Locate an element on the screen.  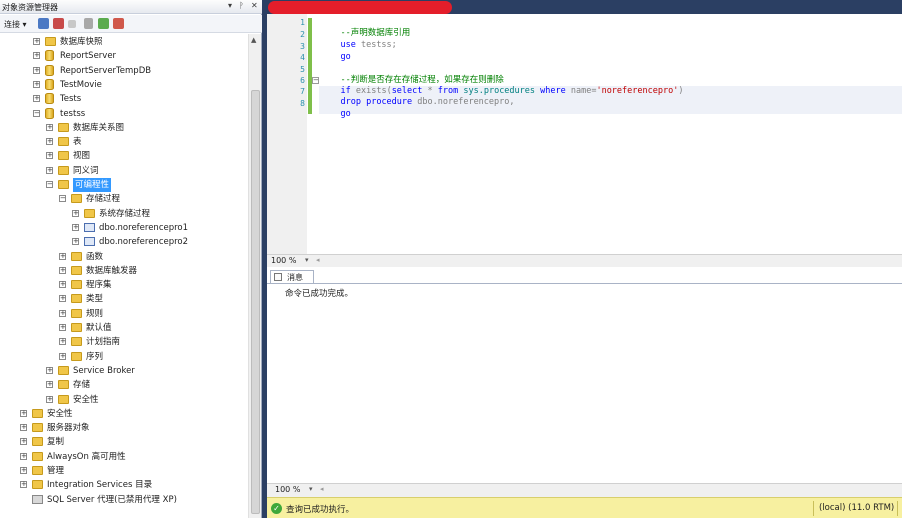
tree-node: + 数据库关系图 is located at coordinates (124, 128).